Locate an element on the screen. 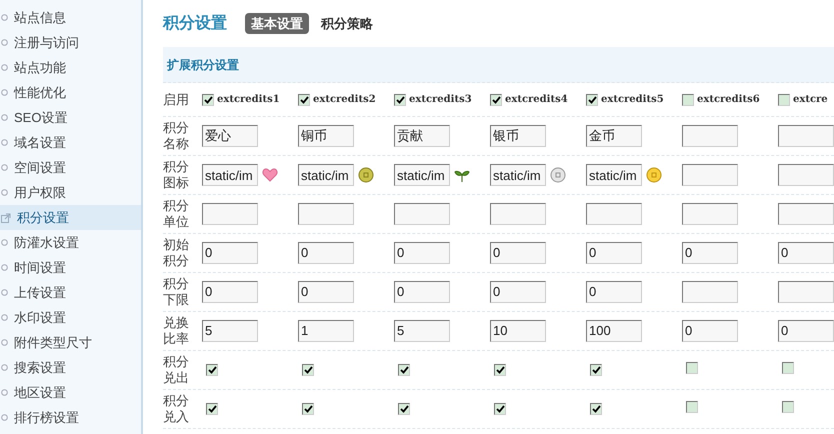  credit-name-field: 爱心 is located at coordinates (230, 136).